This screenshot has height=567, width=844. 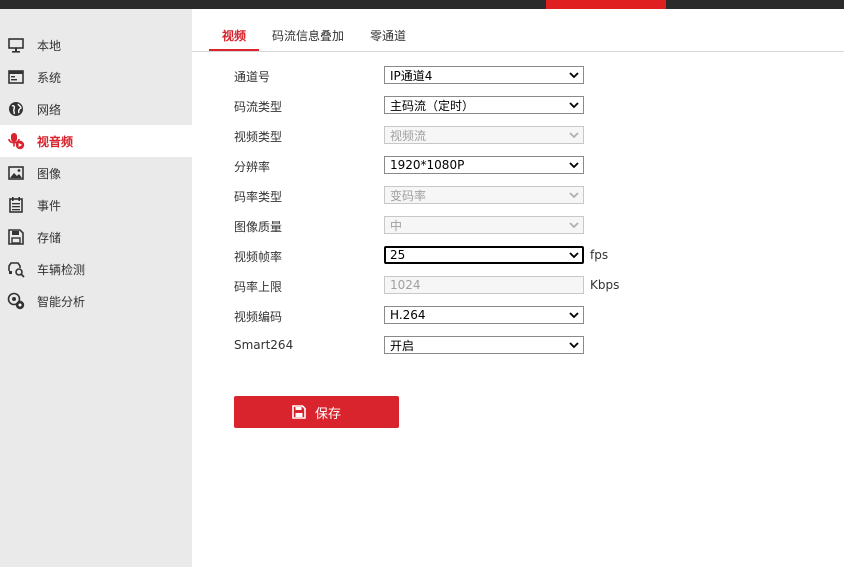 I want to click on sidebar-item-smart-analysis: 智能分析, so click(x=96, y=301).